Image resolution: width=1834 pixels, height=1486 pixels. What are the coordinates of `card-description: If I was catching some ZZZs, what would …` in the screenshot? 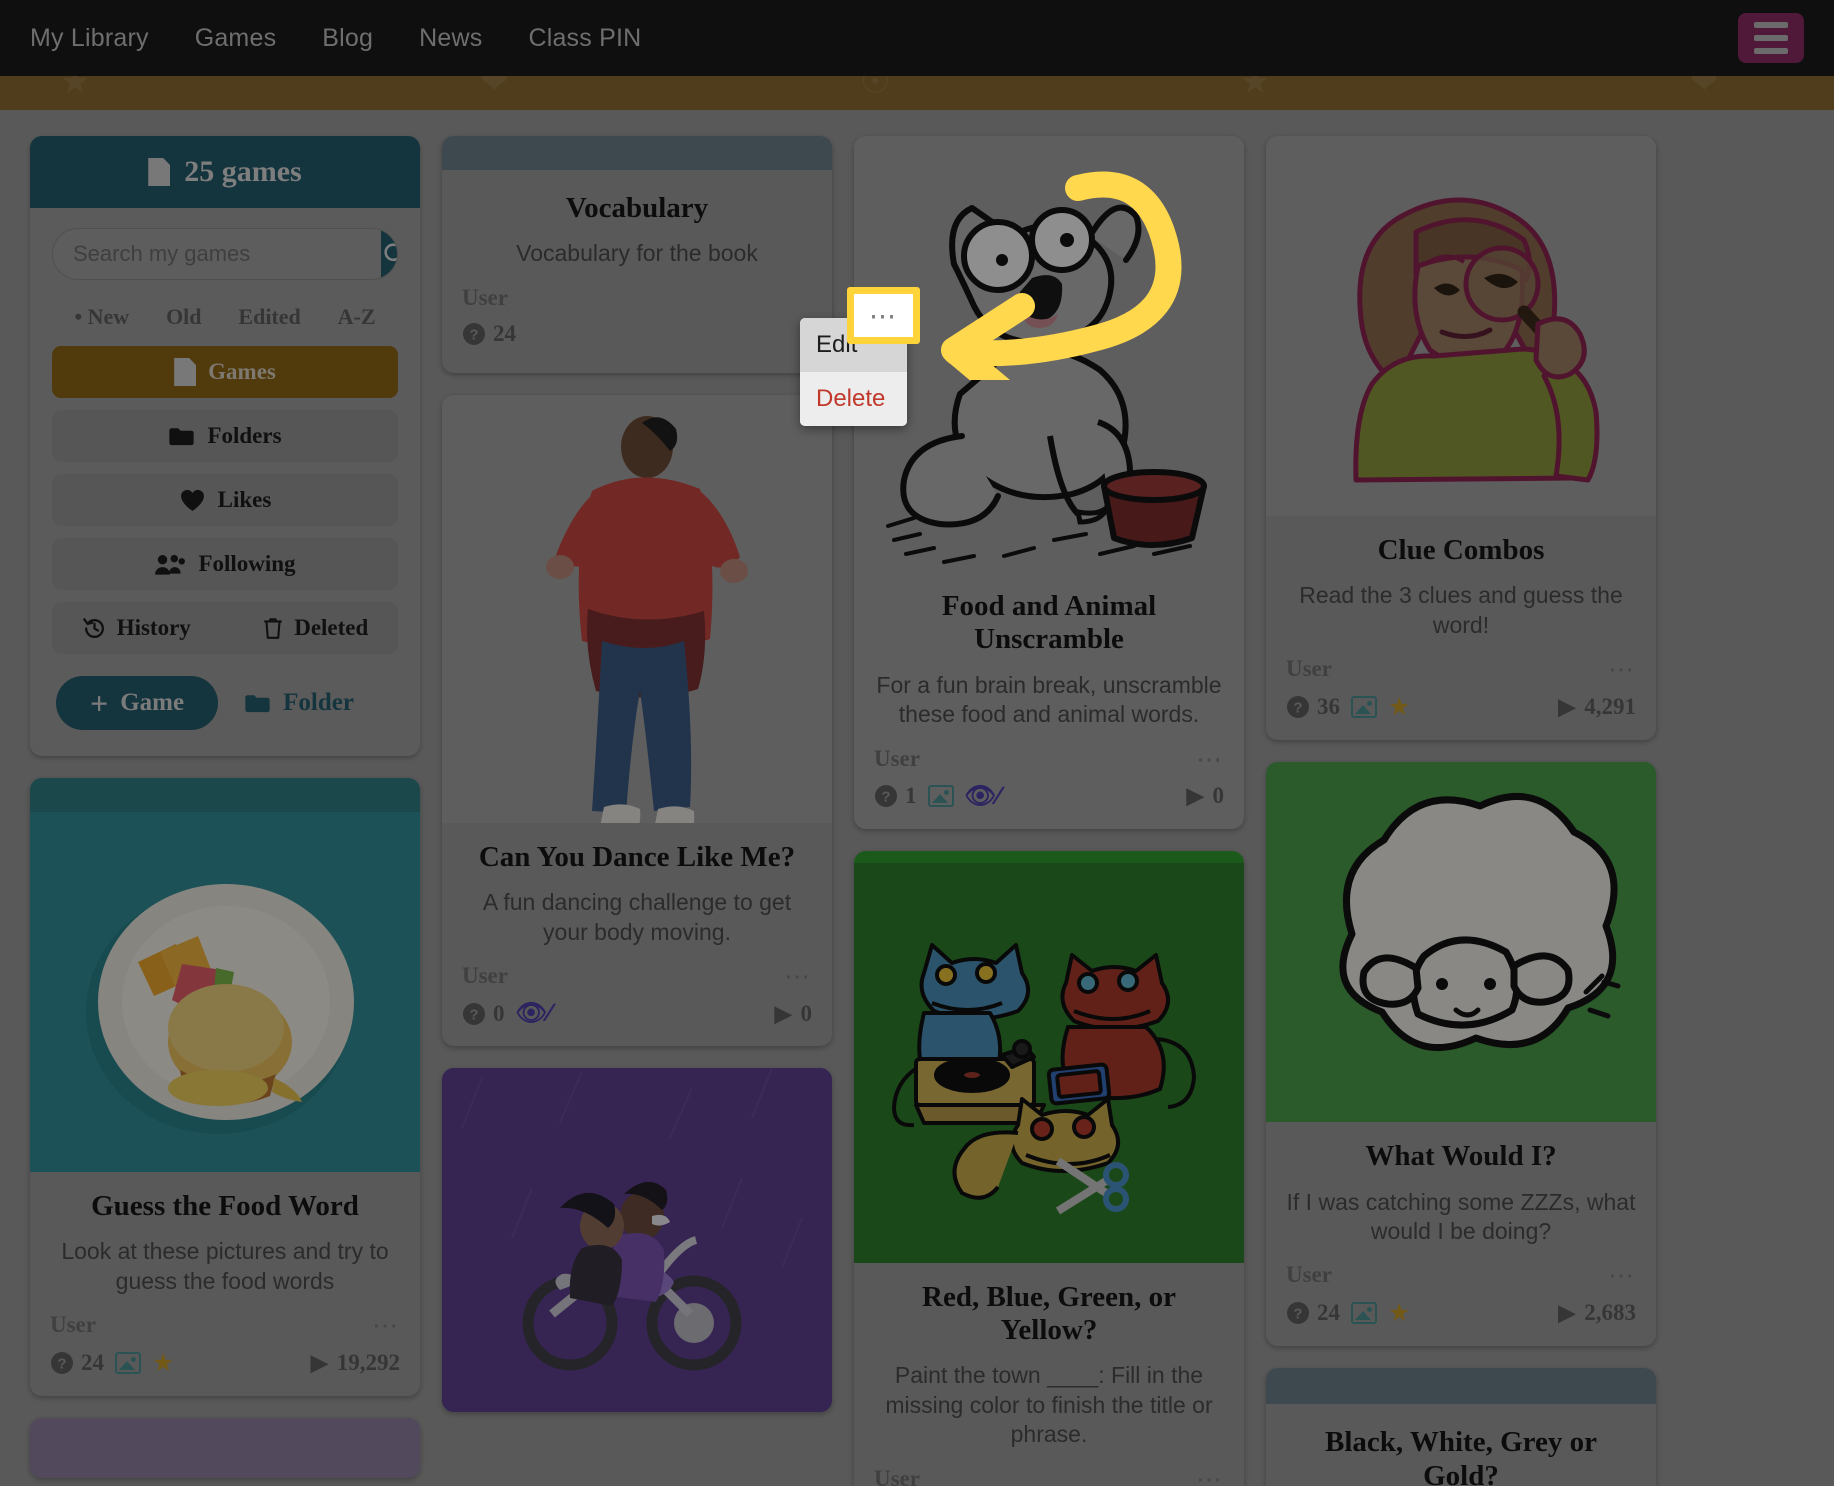 It's located at (1461, 1216).